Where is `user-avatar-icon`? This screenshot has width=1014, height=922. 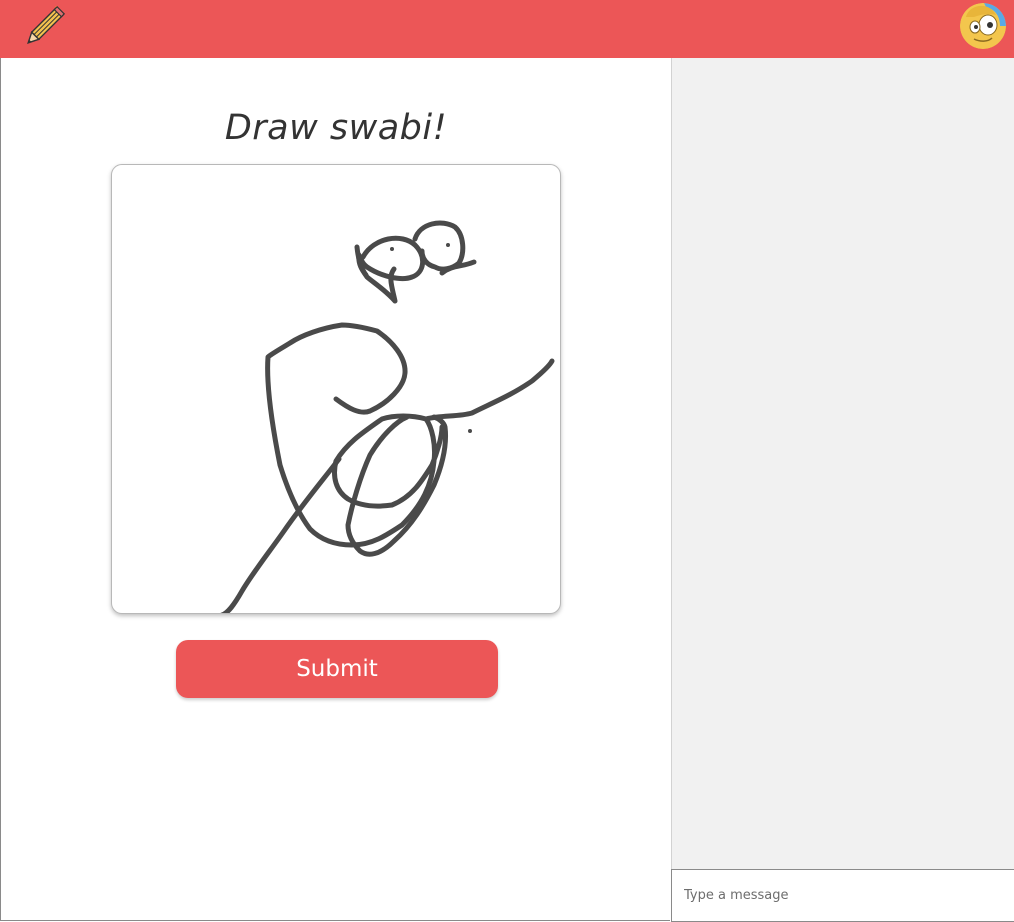
user-avatar-icon is located at coordinates (983, 26).